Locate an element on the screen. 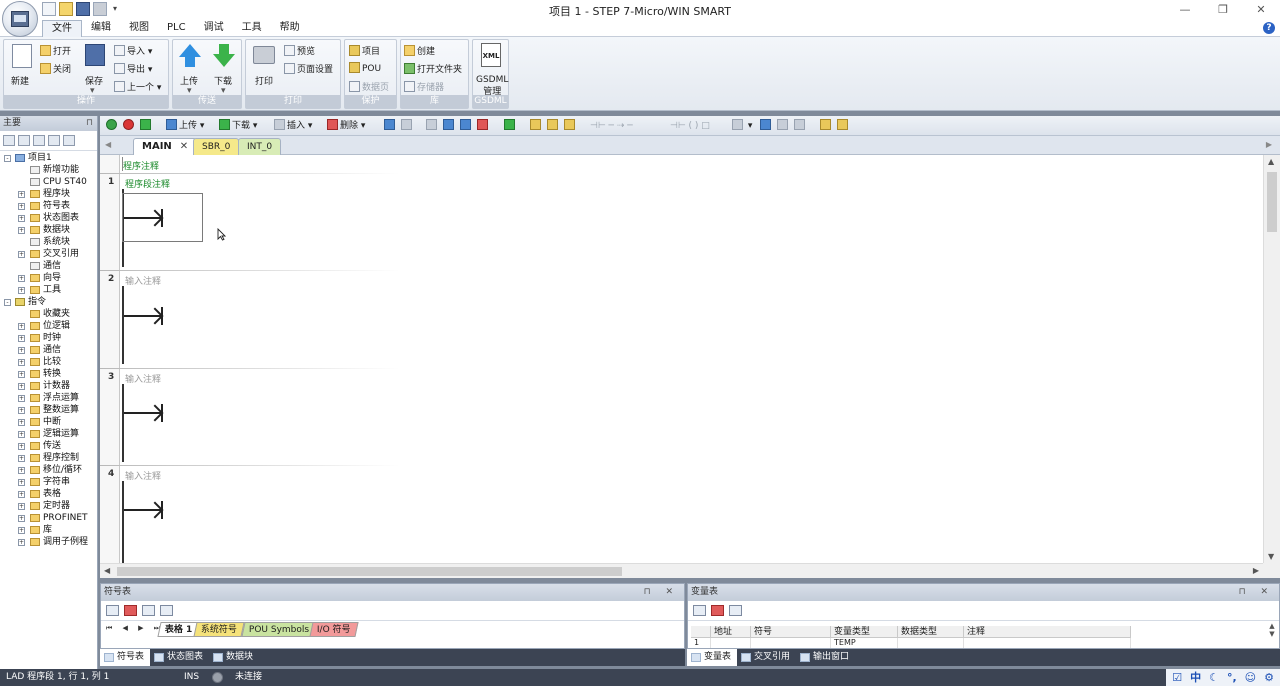 The height and width of the screenshot is (686, 1280). go-to-button is located at coordinates (510, 126).